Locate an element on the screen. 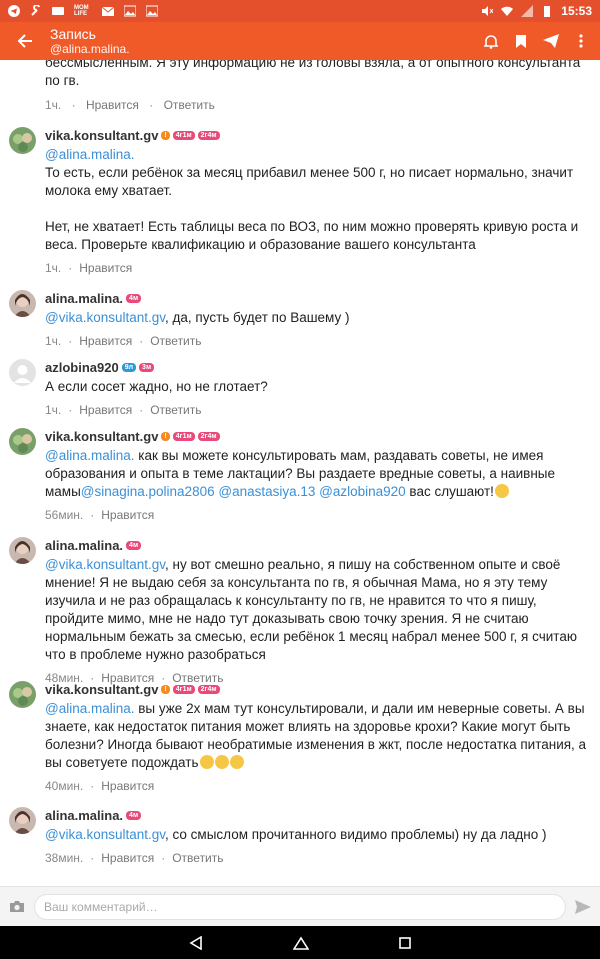  comment-meta: 40мин. · Нравится is located at coordinates (100, 786).